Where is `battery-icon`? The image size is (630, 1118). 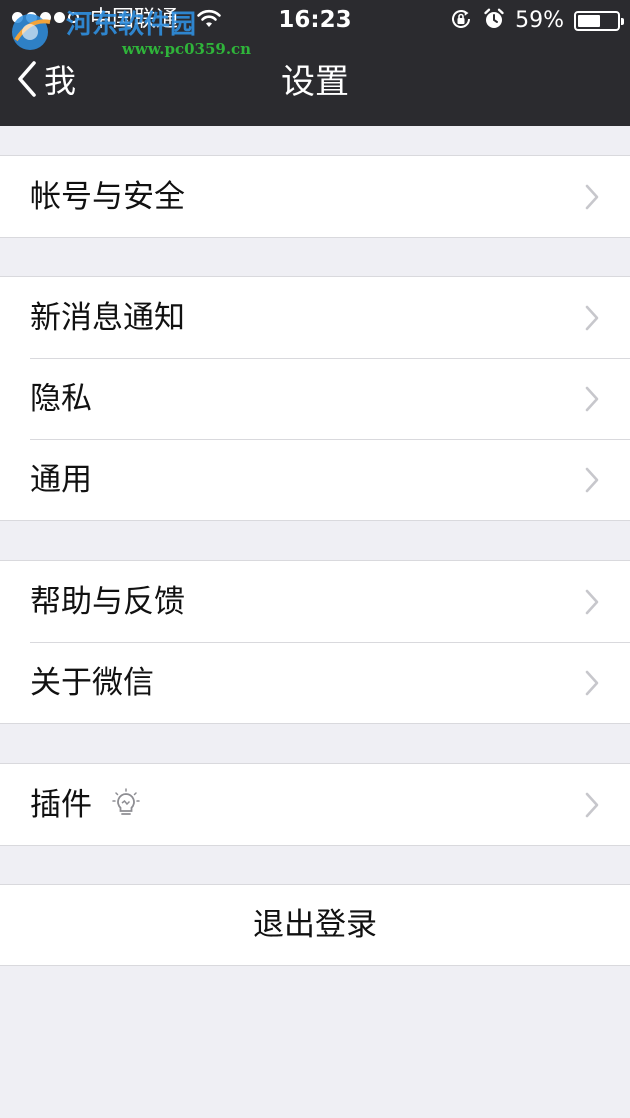
battery-icon is located at coordinates (599, 21).